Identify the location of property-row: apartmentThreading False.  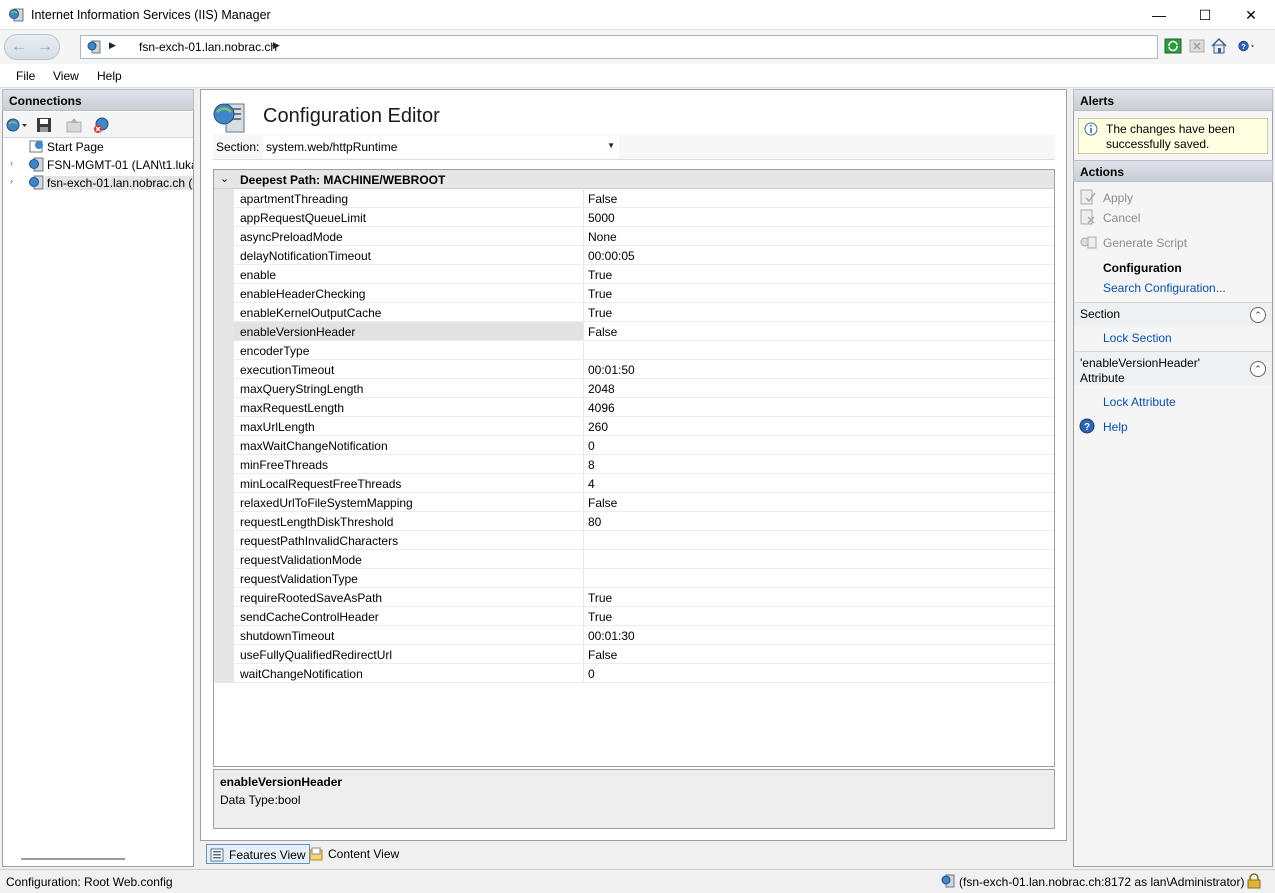
(644, 198).